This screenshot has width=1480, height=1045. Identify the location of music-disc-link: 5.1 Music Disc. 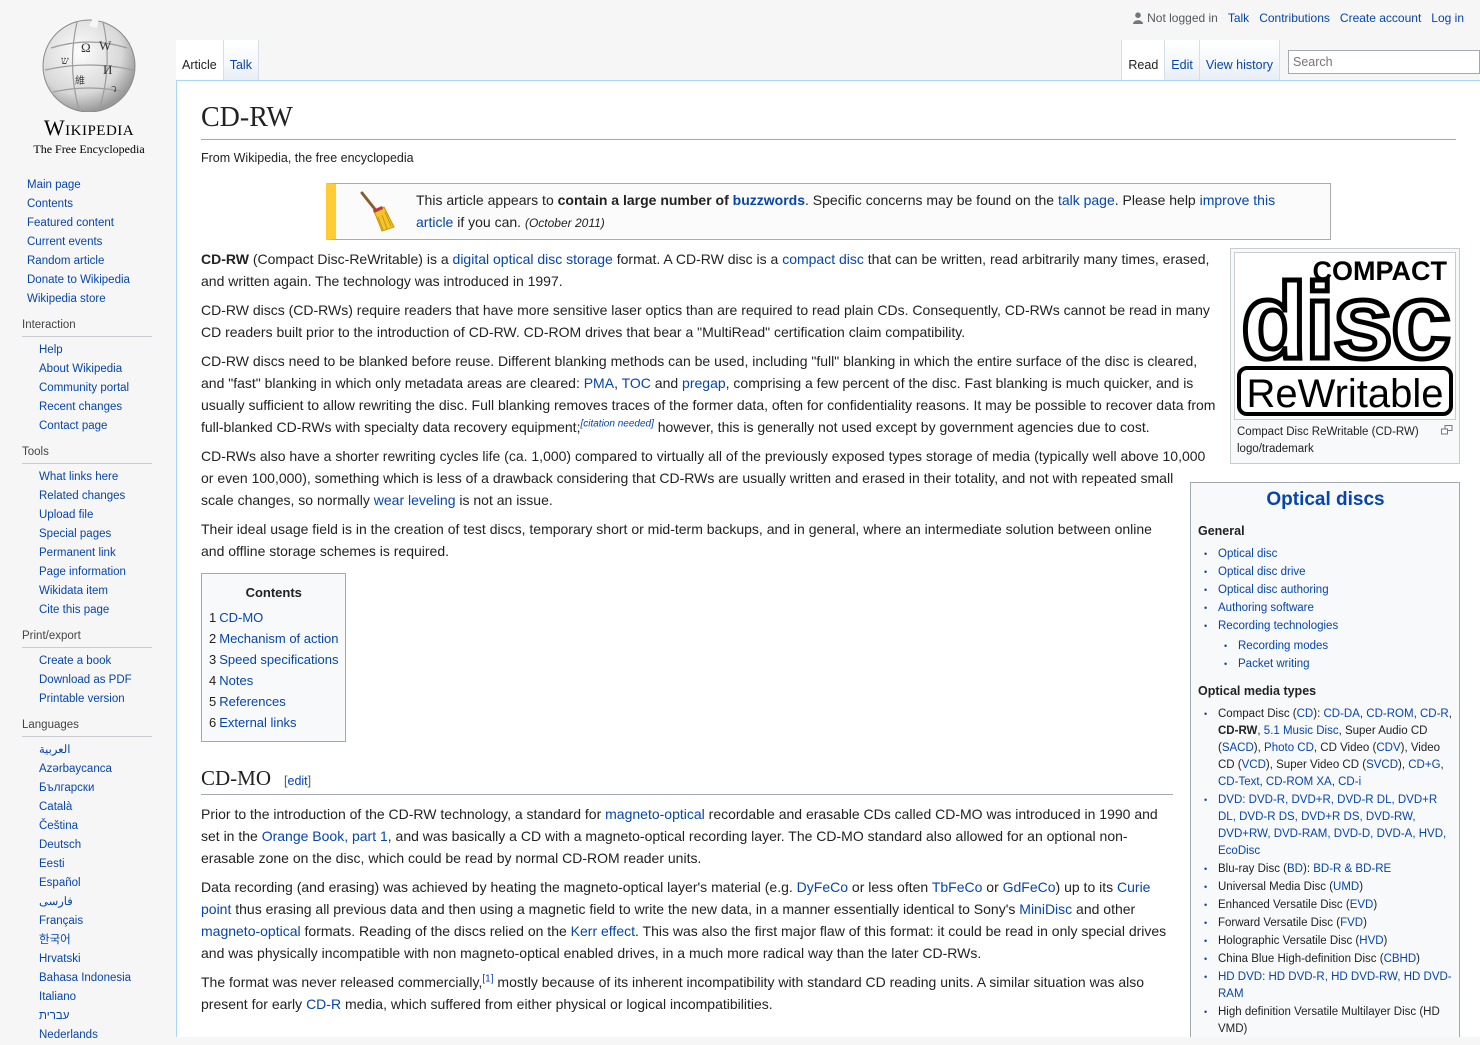
(1301, 731).